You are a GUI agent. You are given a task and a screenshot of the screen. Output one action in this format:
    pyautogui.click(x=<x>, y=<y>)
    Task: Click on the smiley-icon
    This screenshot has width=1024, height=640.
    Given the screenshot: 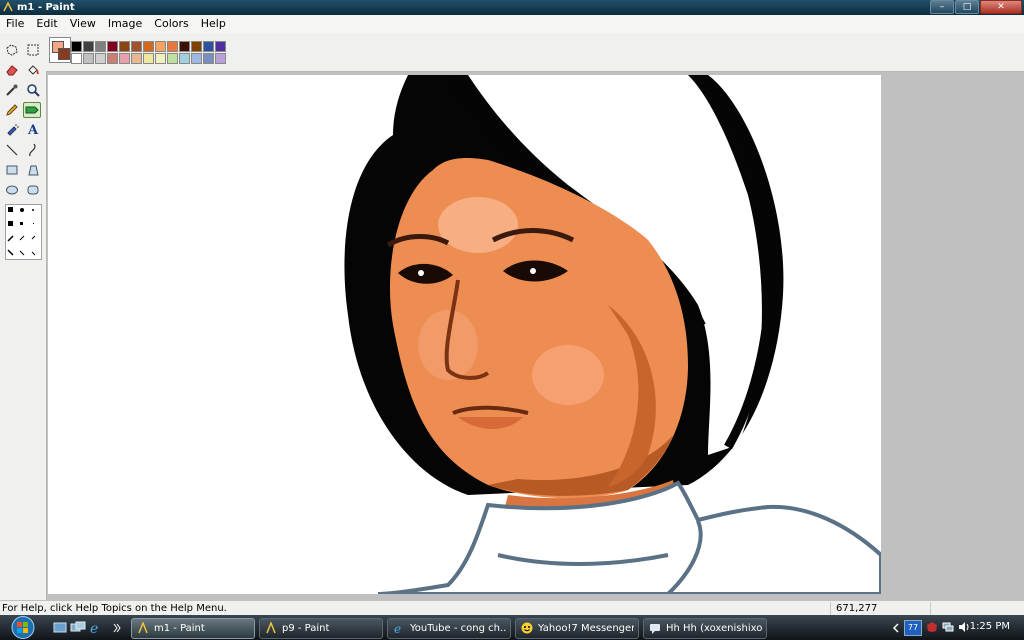 What is the action you would take?
    pyautogui.click(x=527, y=628)
    